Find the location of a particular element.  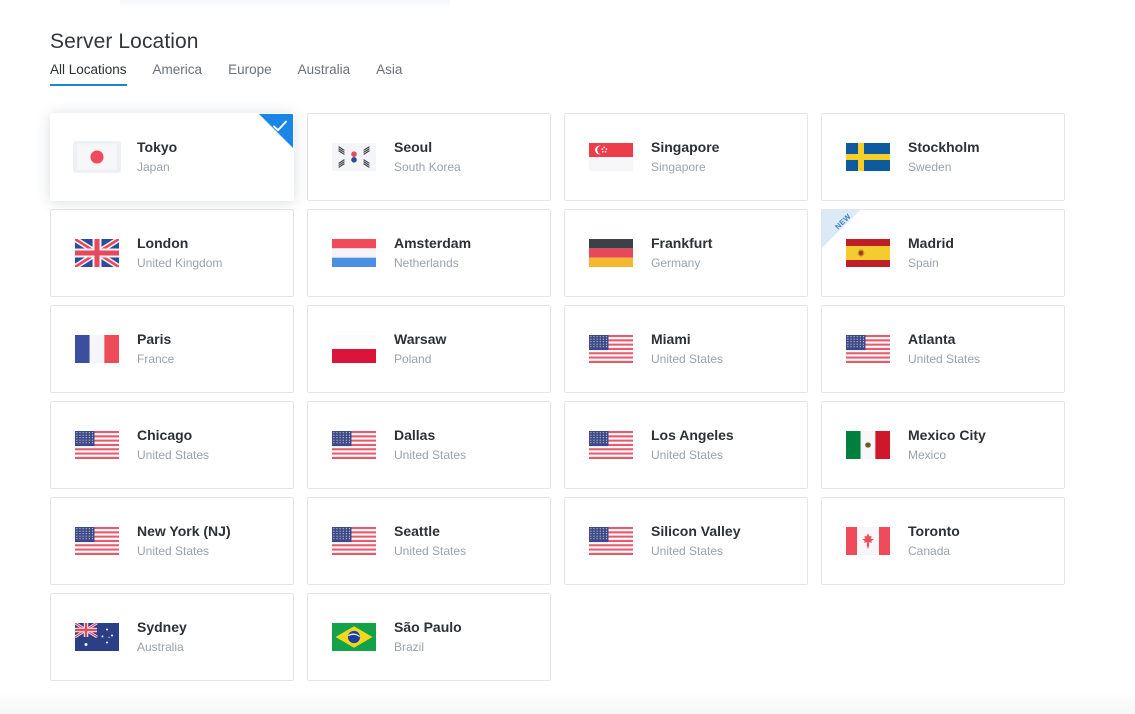

flag-au-icon is located at coordinates (97, 637).